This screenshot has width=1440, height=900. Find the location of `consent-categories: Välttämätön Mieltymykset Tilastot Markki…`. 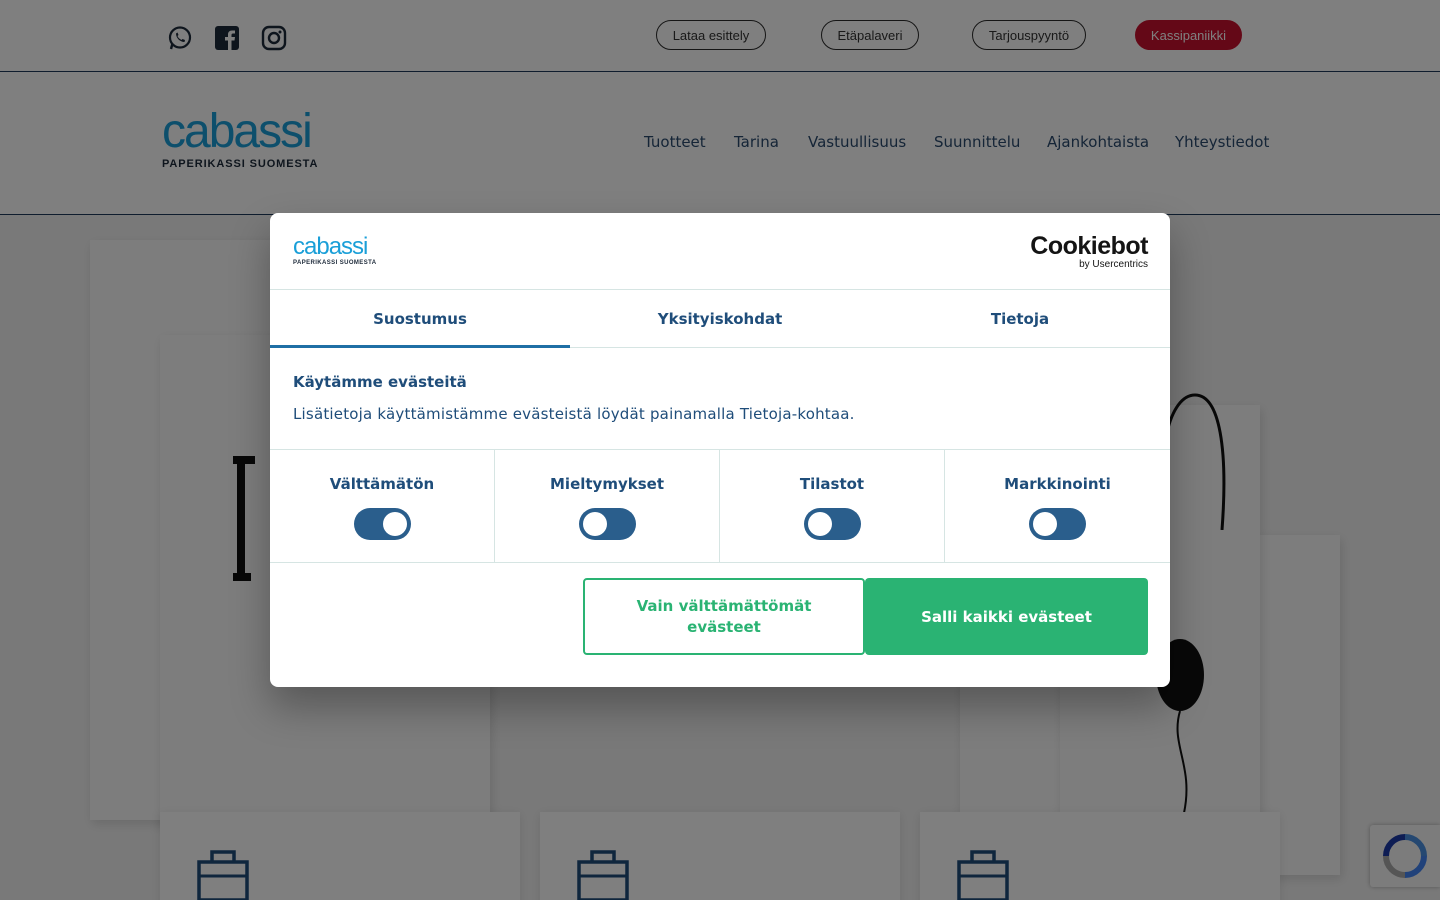

consent-categories: Välttämätön Mieltymykset Tilastot Markki… is located at coordinates (720, 506).